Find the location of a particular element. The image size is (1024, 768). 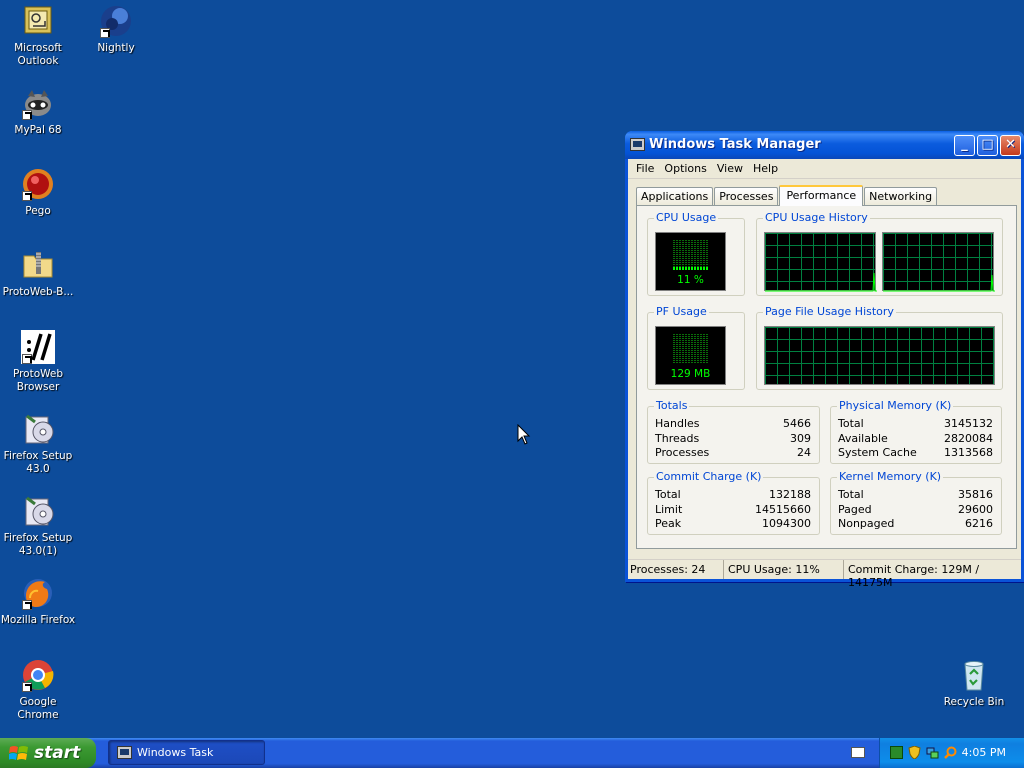

minimize-icon: _ is located at coordinates (964, 144).